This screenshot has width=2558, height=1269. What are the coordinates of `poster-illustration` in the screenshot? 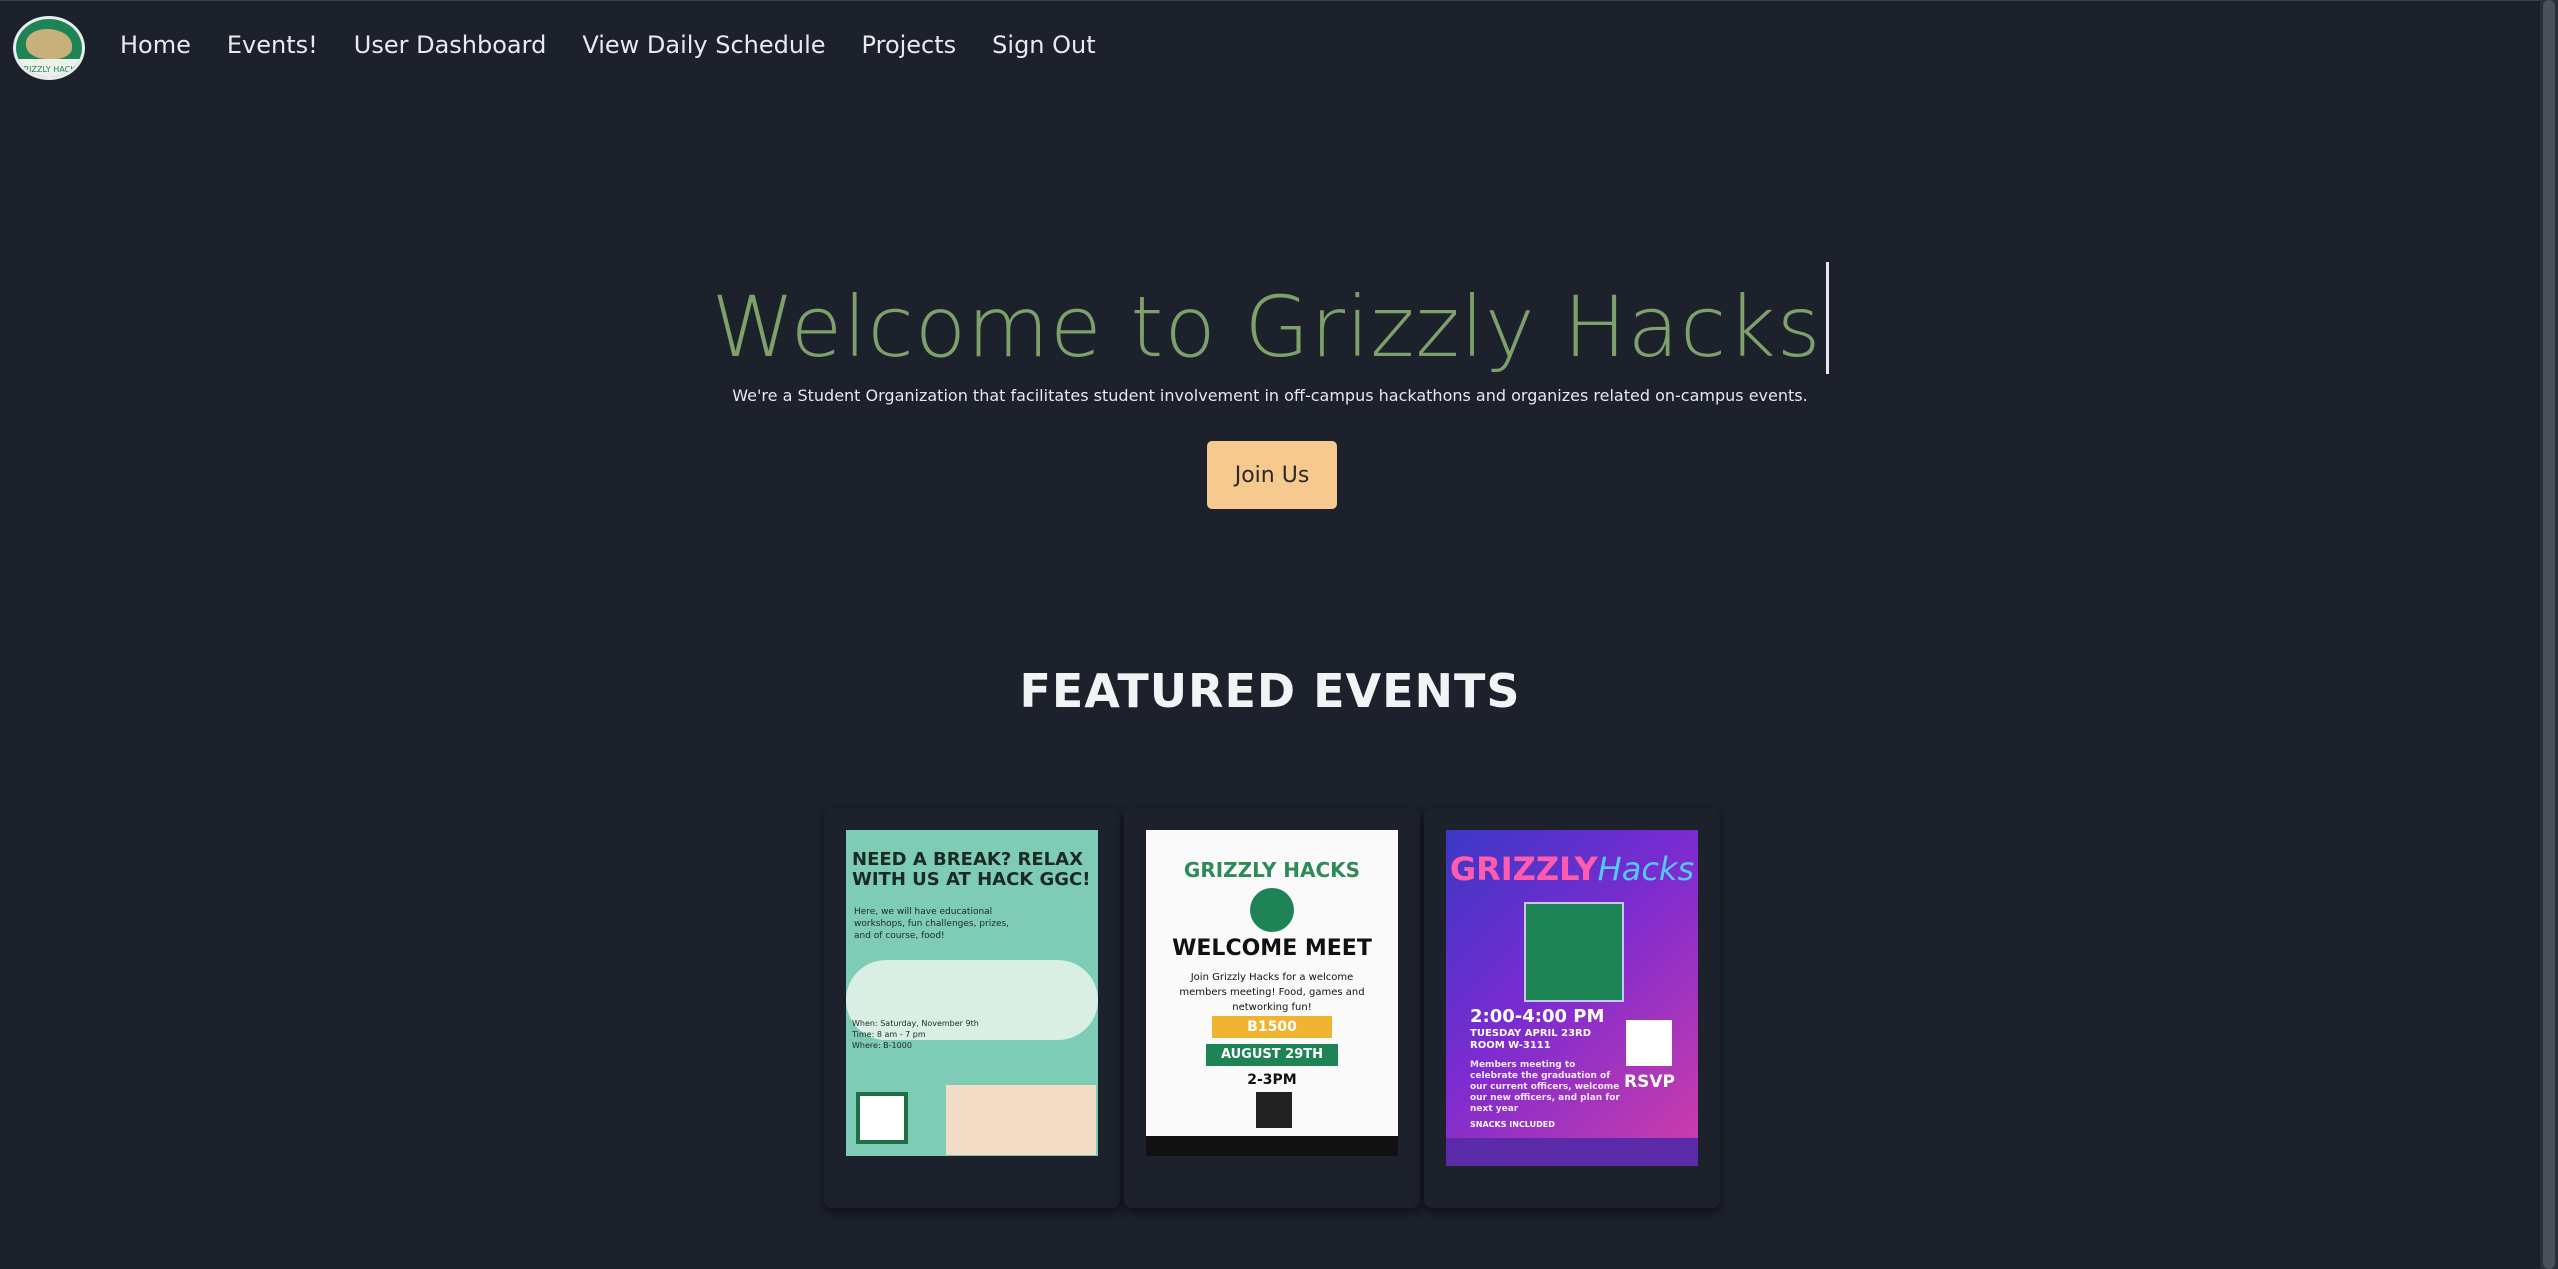 It's located at (1021, 1120).